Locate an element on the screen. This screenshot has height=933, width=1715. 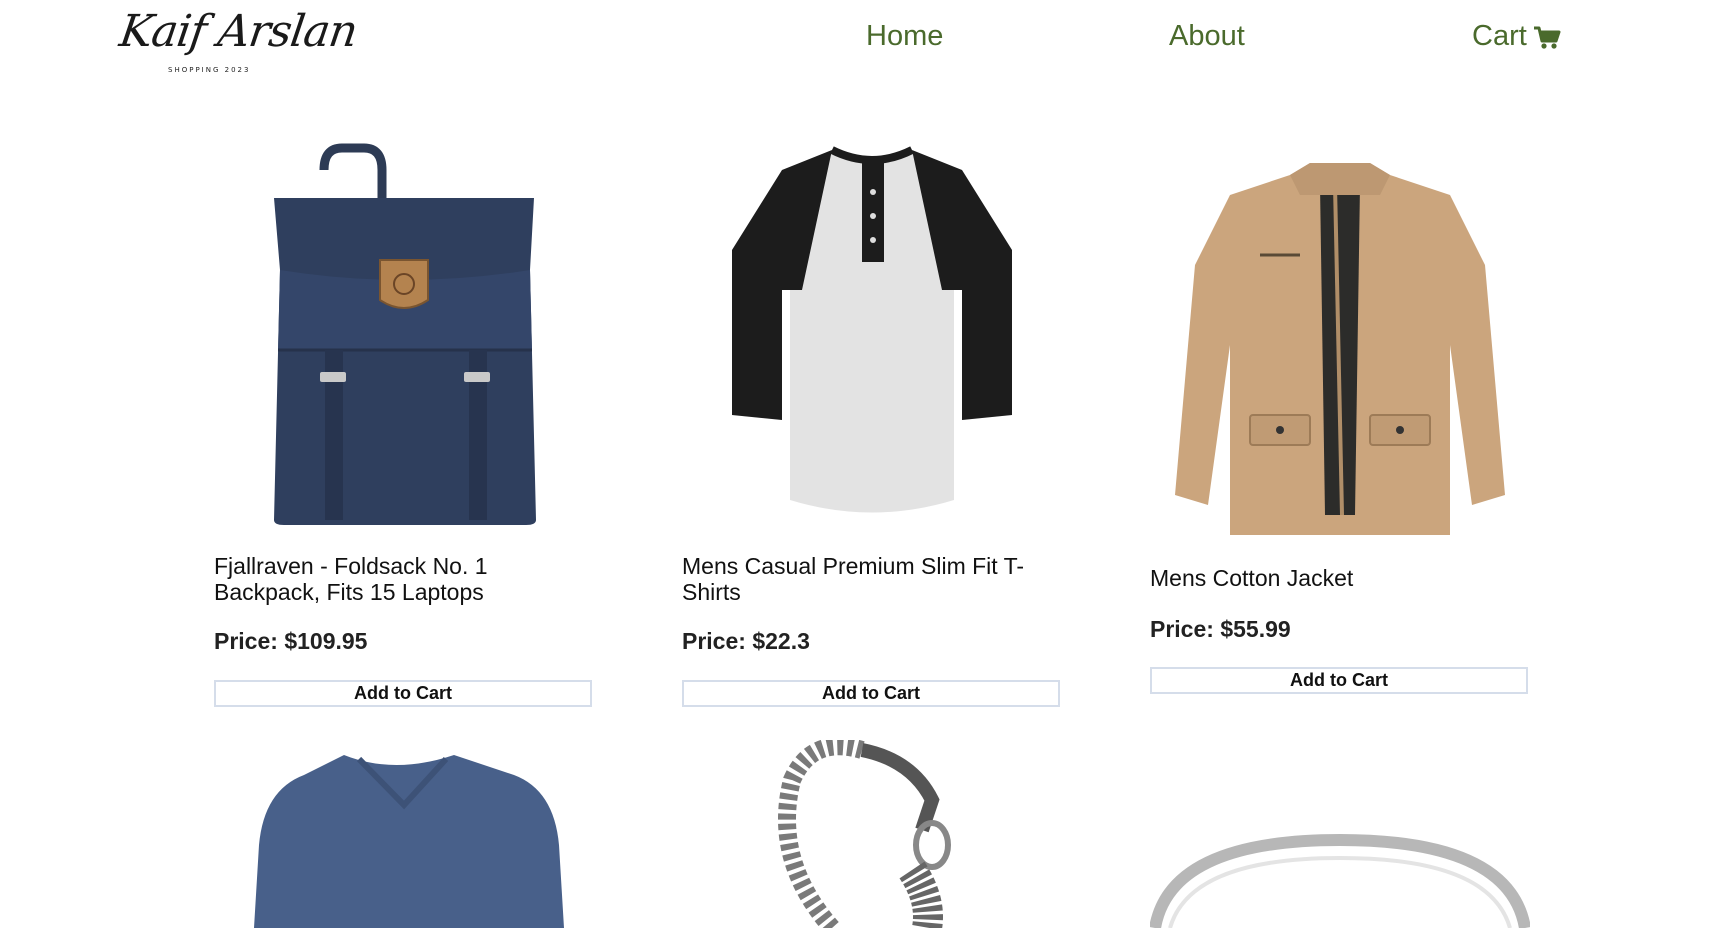
product-image-bracelet is located at coordinates (872, 835).